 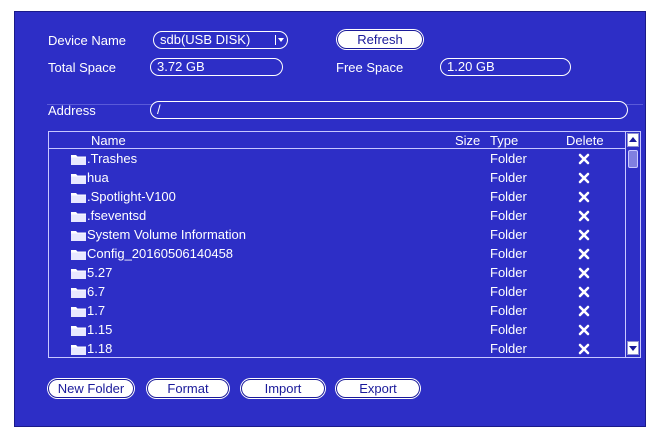 I want to click on scroll-thumb, so click(x=633, y=159).